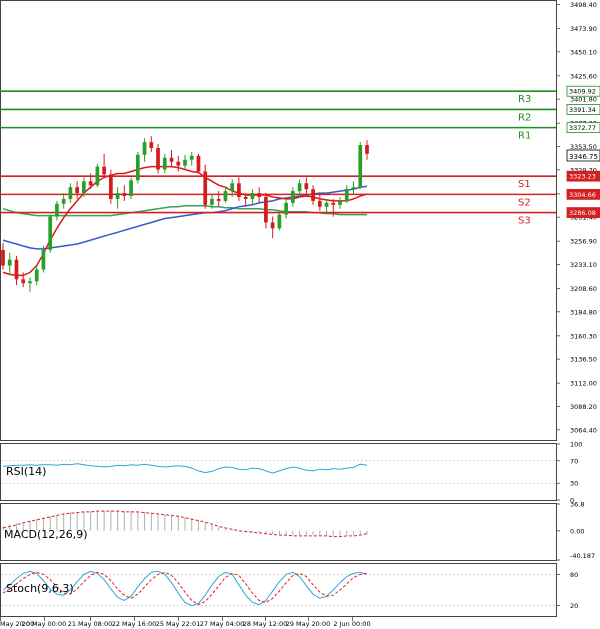 This screenshot has width=600, height=629. Describe the element at coordinates (576, 445) in the screenshot. I see `rsi-tick-label: 100` at that location.